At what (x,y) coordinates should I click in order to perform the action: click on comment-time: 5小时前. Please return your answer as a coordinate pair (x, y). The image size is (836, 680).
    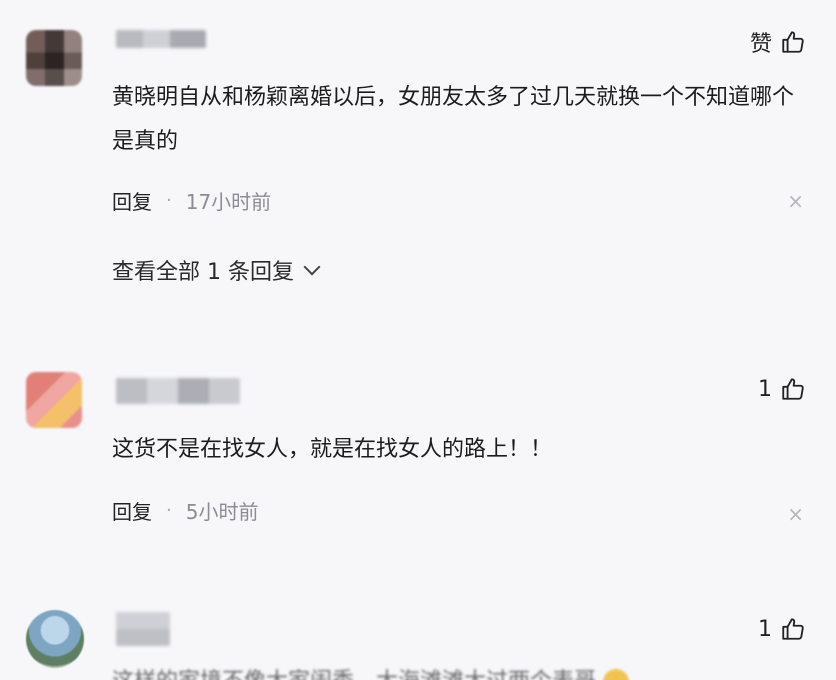
    Looking at the image, I should click on (222, 512).